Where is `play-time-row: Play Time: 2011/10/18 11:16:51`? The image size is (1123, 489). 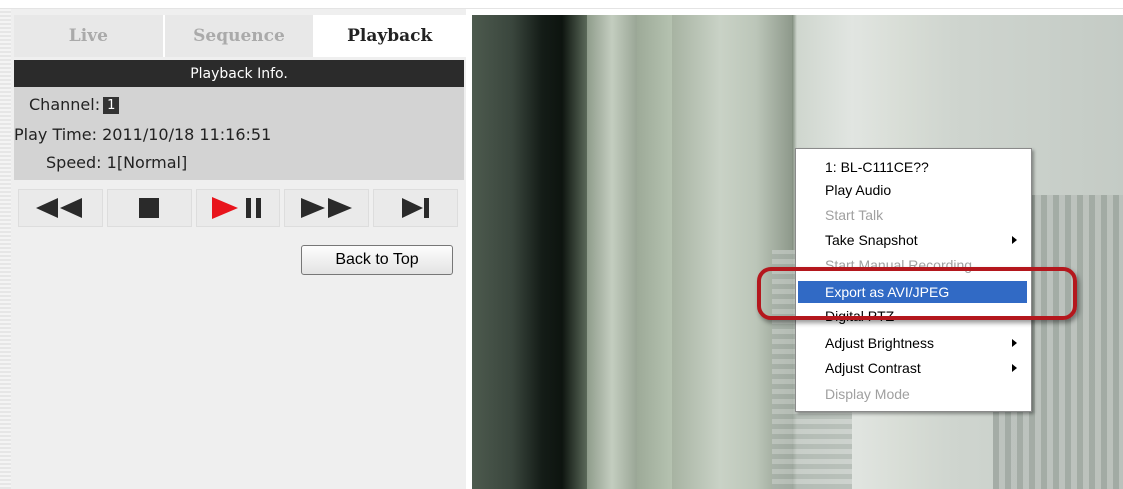 play-time-row: Play Time: 2011/10/18 11:16:51 is located at coordinates (142, 134).